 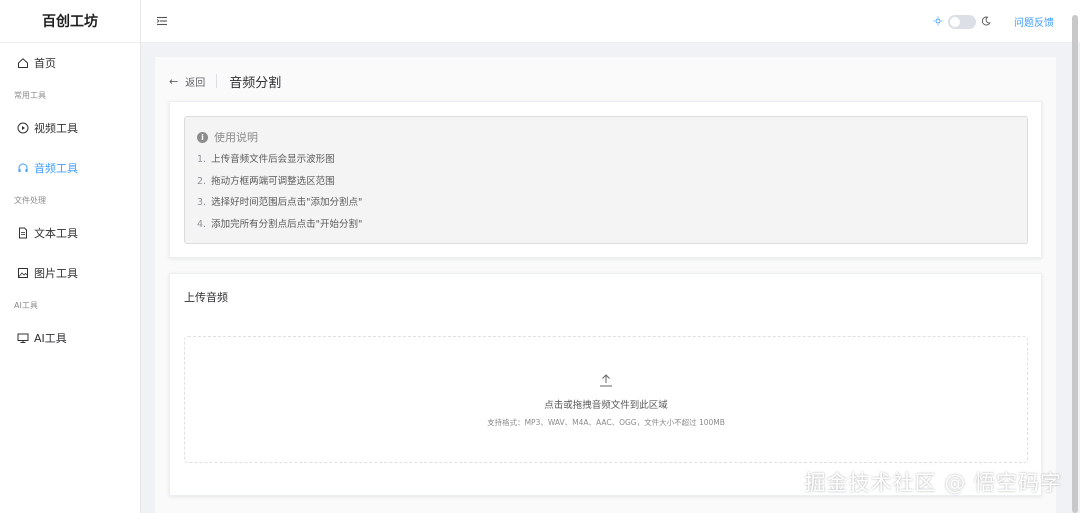 I want to click on sidebar-item-audio: 音频工具, so click(x=70, y=168).